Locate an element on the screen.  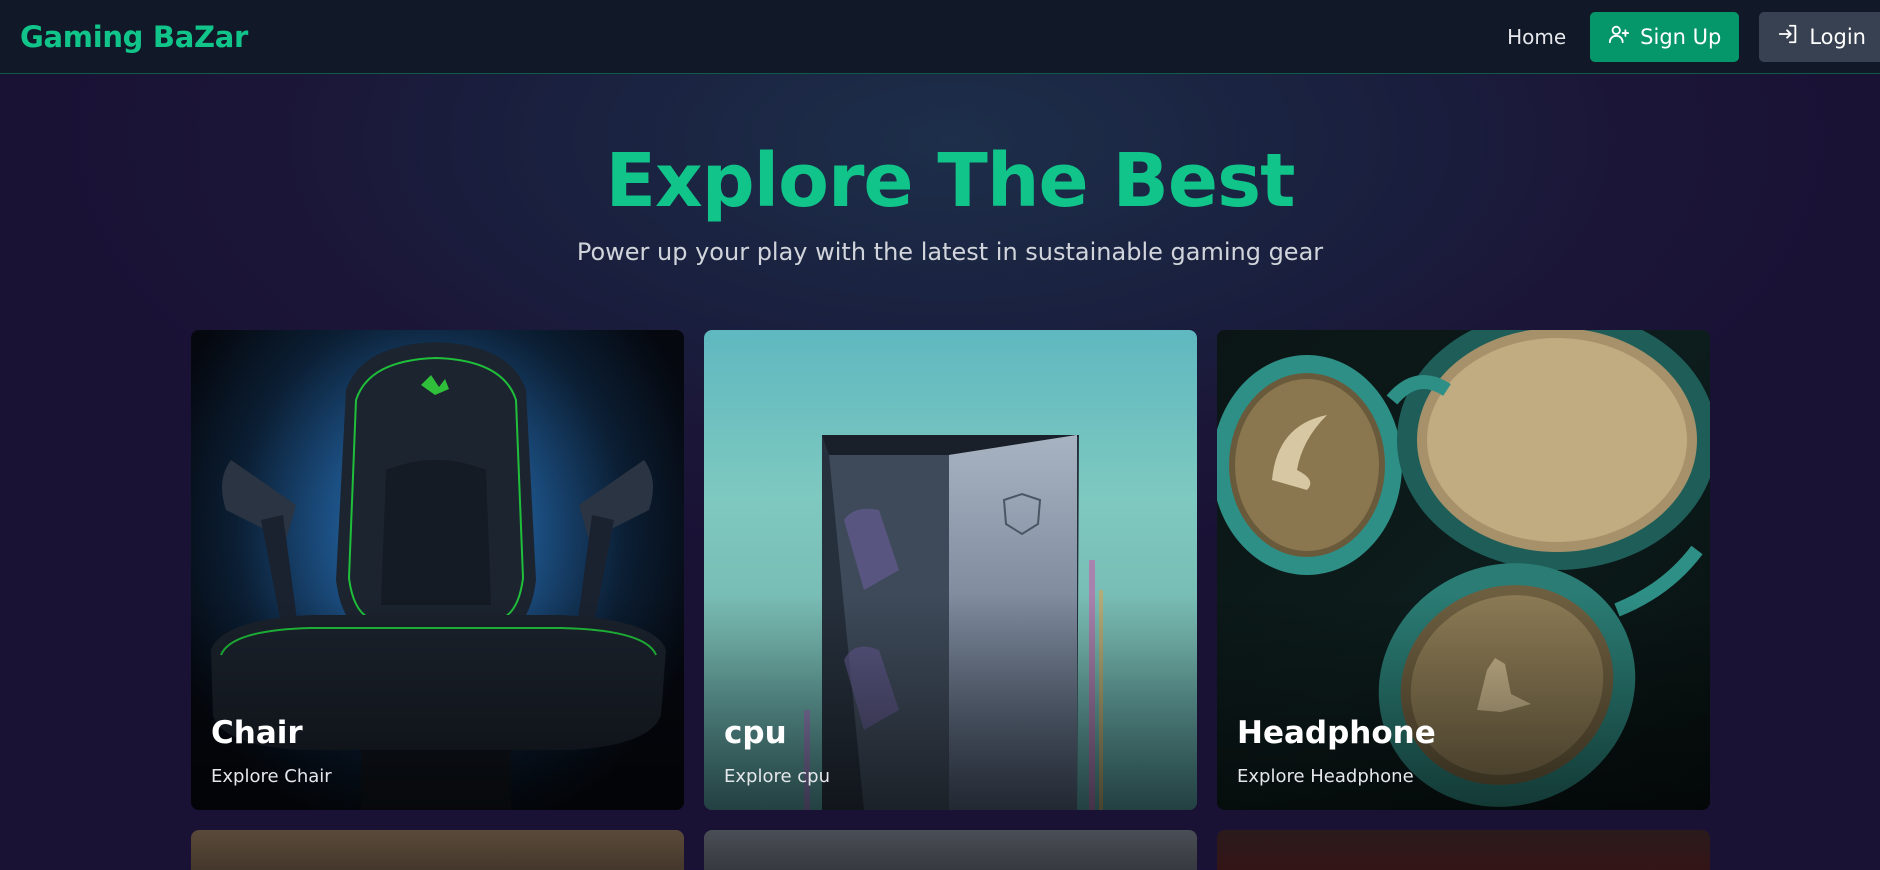
card-title: Chair is located at coordinates (257, 733).